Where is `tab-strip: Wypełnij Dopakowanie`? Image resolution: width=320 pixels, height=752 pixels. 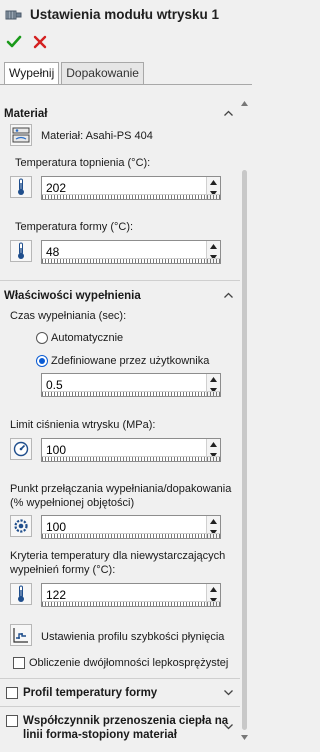
tab-strip: Wypełnij Dopakowanie is located at coordinates (74, 73).